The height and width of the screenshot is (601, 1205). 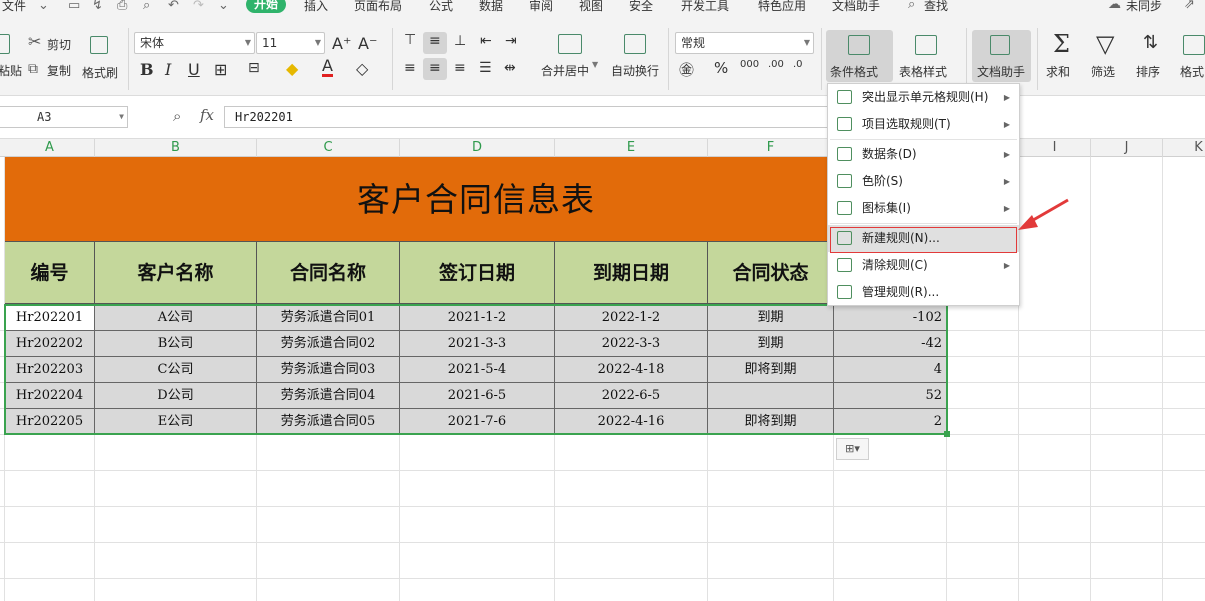 What do you see at coordinates (198, 6) in the screenshot?
I see `redo-icon: ↷` at bounding box center [198, 6].